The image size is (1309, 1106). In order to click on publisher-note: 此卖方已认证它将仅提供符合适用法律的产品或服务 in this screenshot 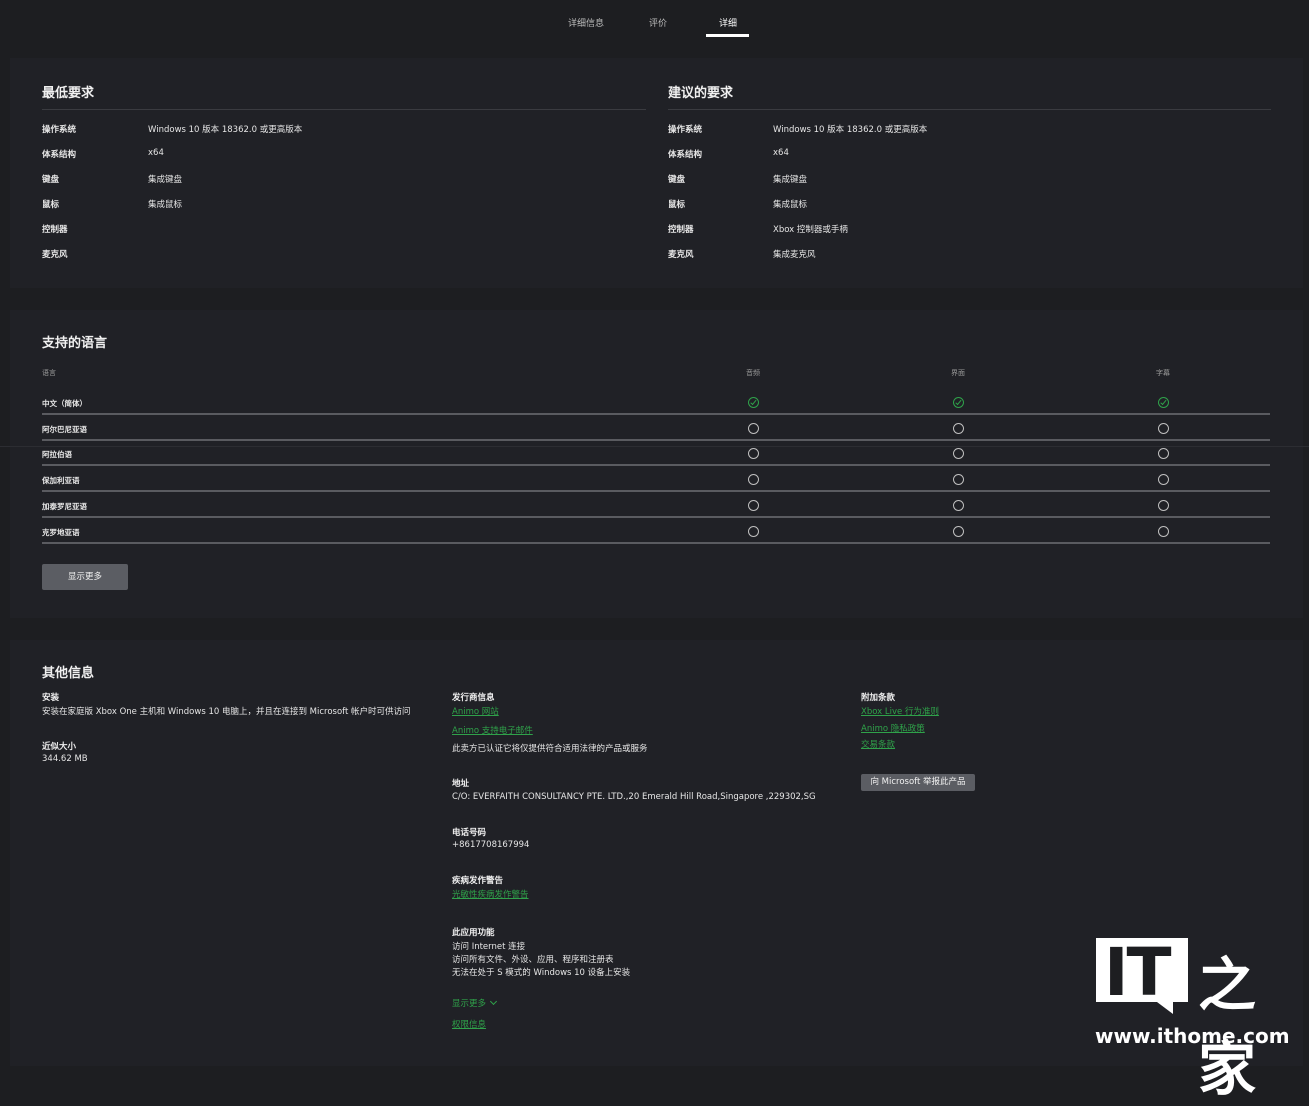, I will do `click(550, 749)`.